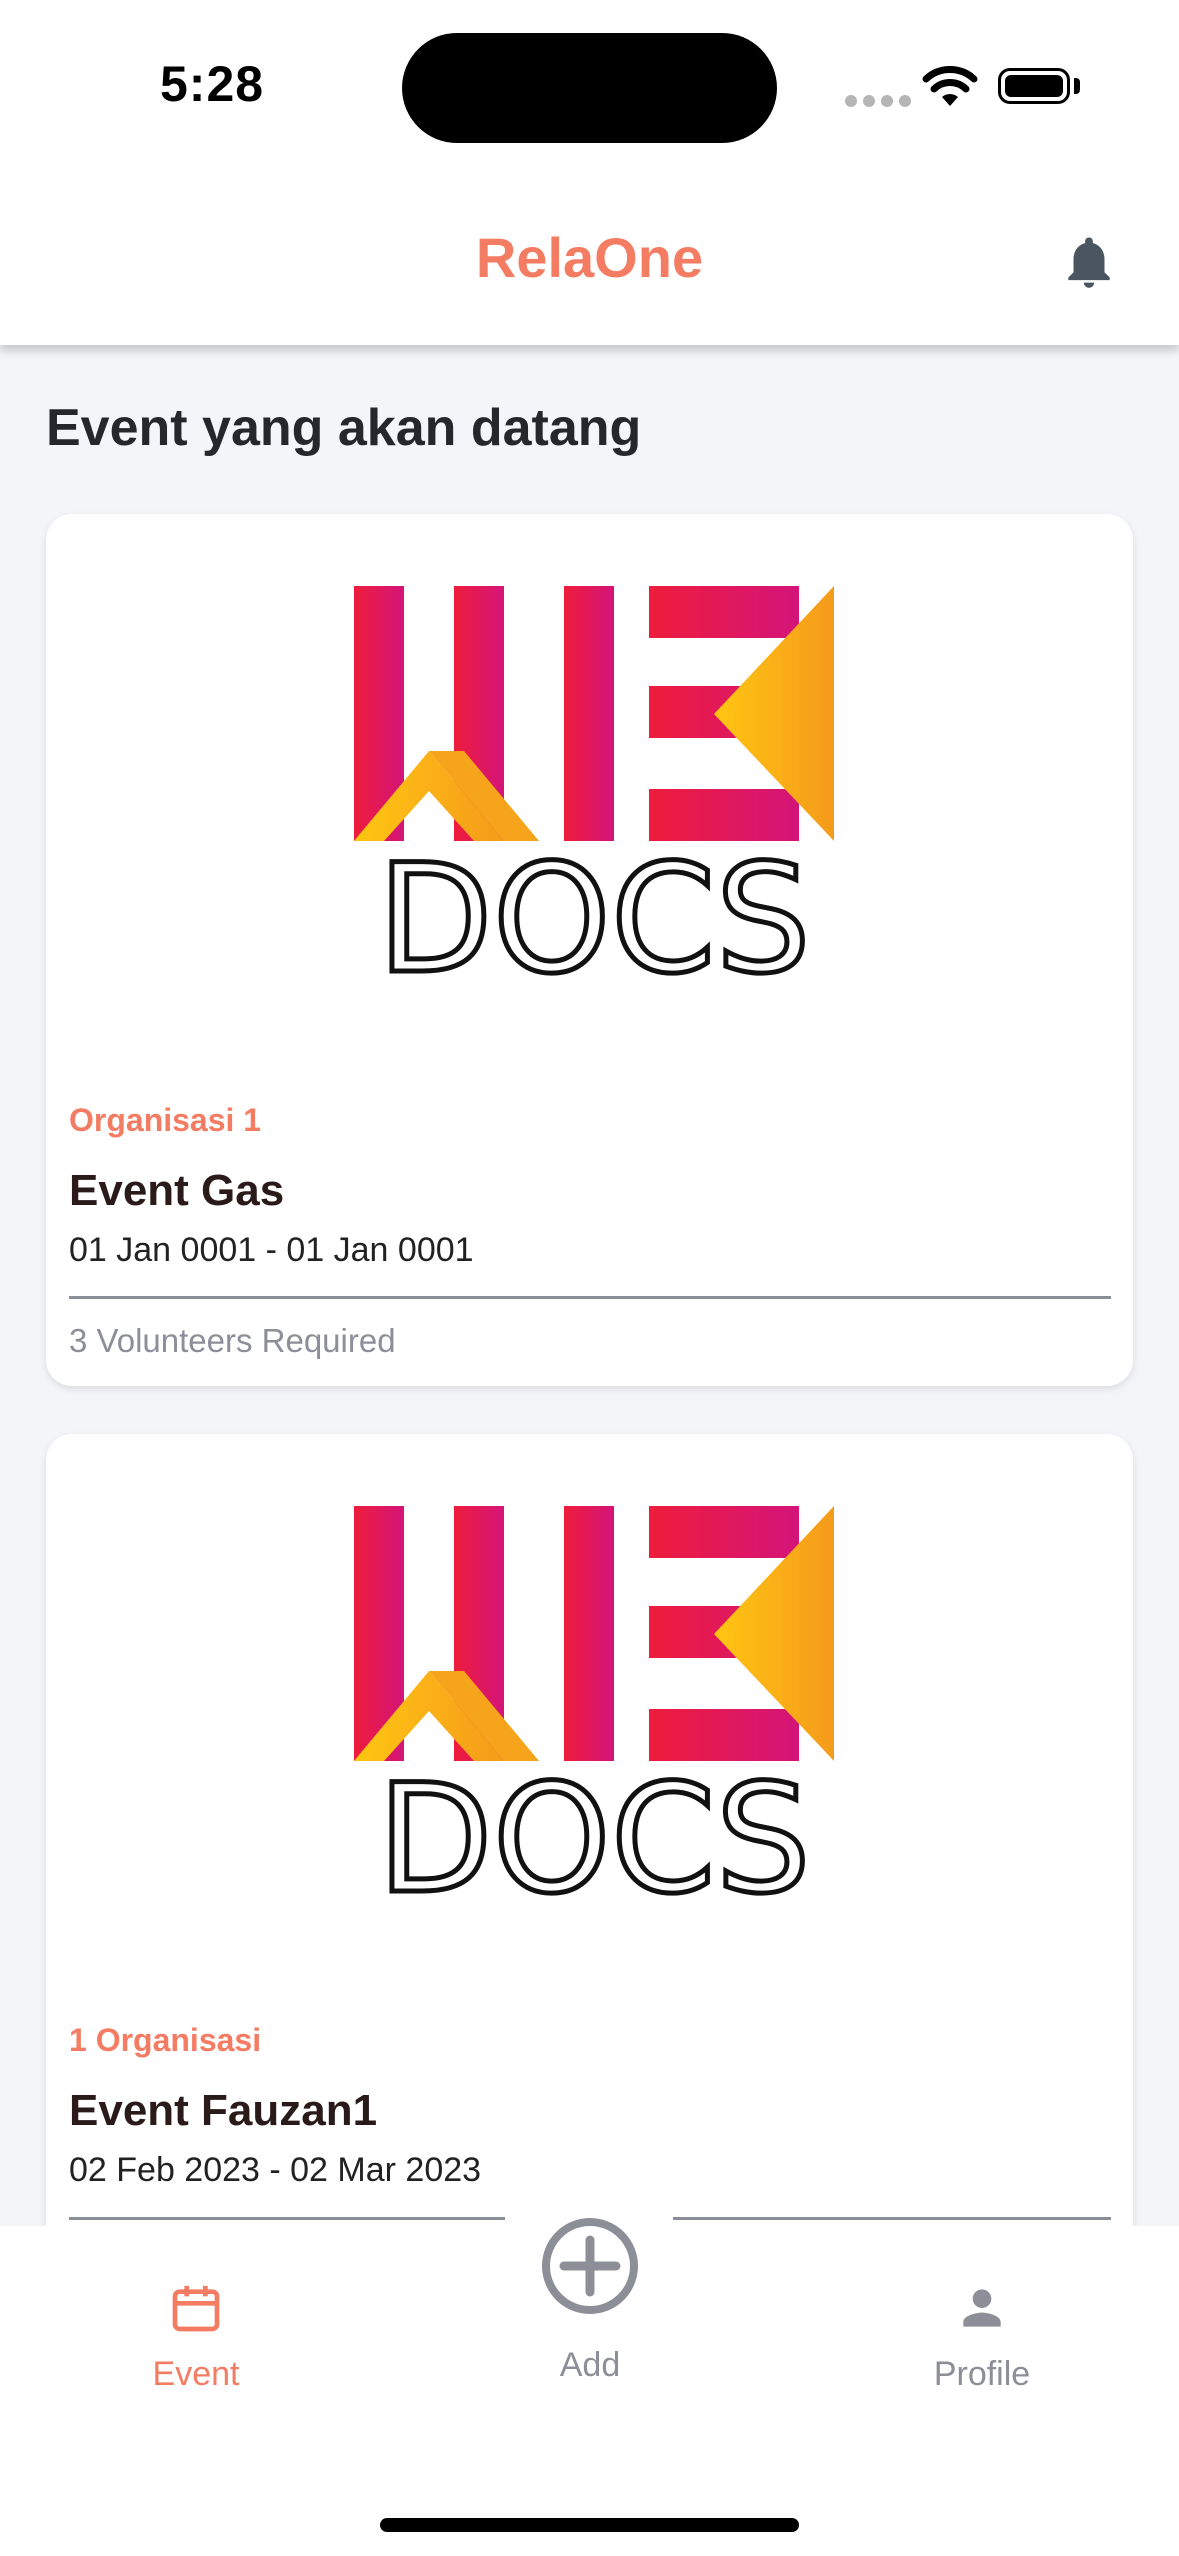 The height and width of the screenshot is (2556, 1179). Describe the element at coordinates (589, 2525) in the screenshot. I see `home-indicator` at that location.